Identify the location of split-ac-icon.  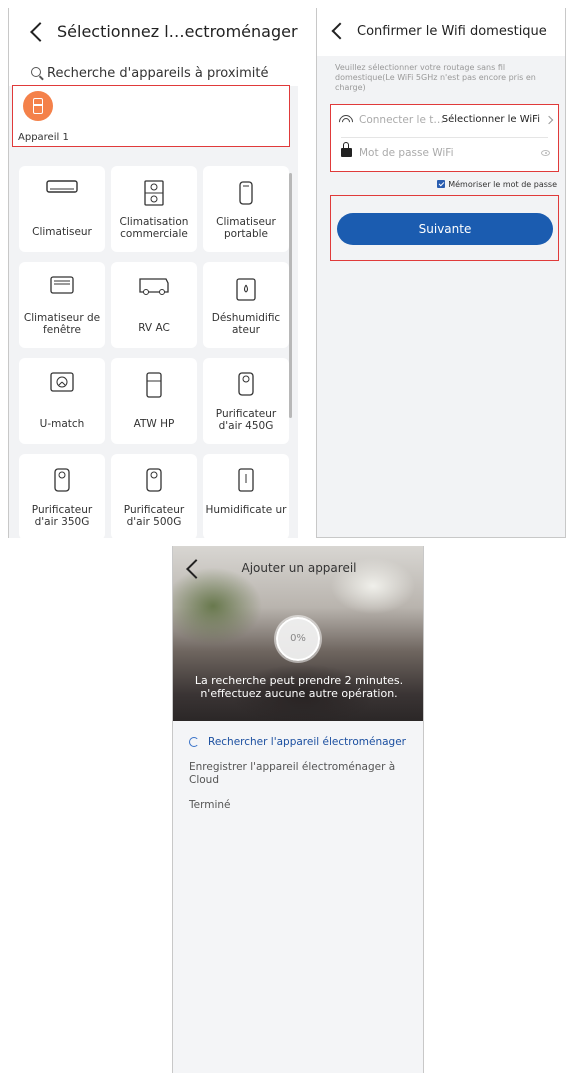
(62, 186).